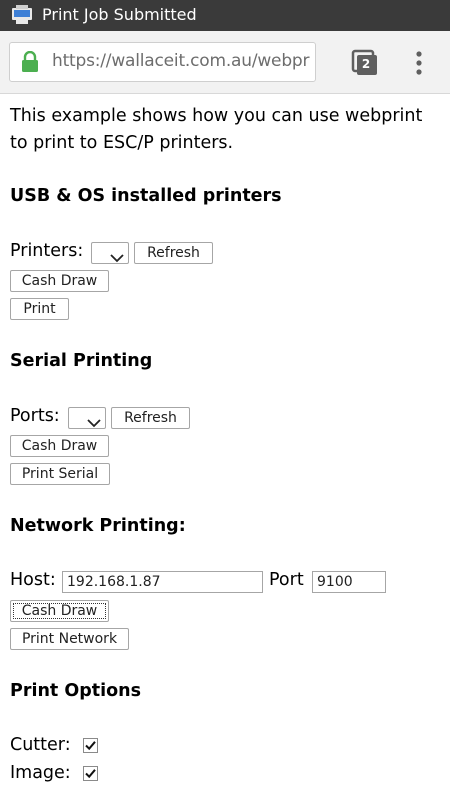 The width and height of the screenshot is (450, 800). What do you see at coordinates (30, 61) in the screenshot?
I see `lock-icon` at bounding box center [30, 61].